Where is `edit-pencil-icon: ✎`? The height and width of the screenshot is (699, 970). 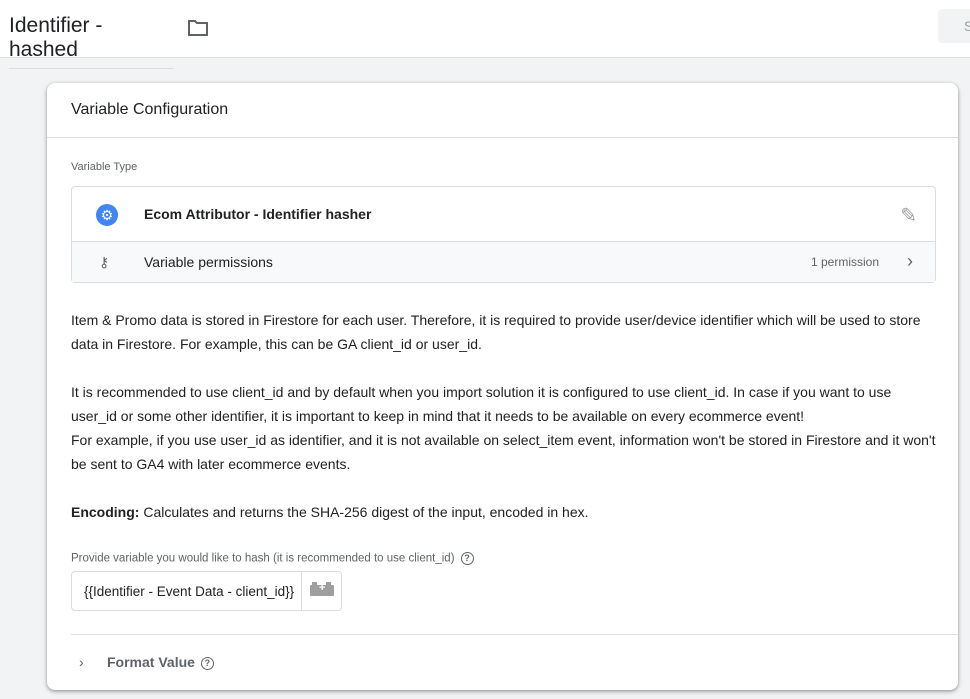
edit-pencil-icon: ✎ is located at coordinates (908, 215).